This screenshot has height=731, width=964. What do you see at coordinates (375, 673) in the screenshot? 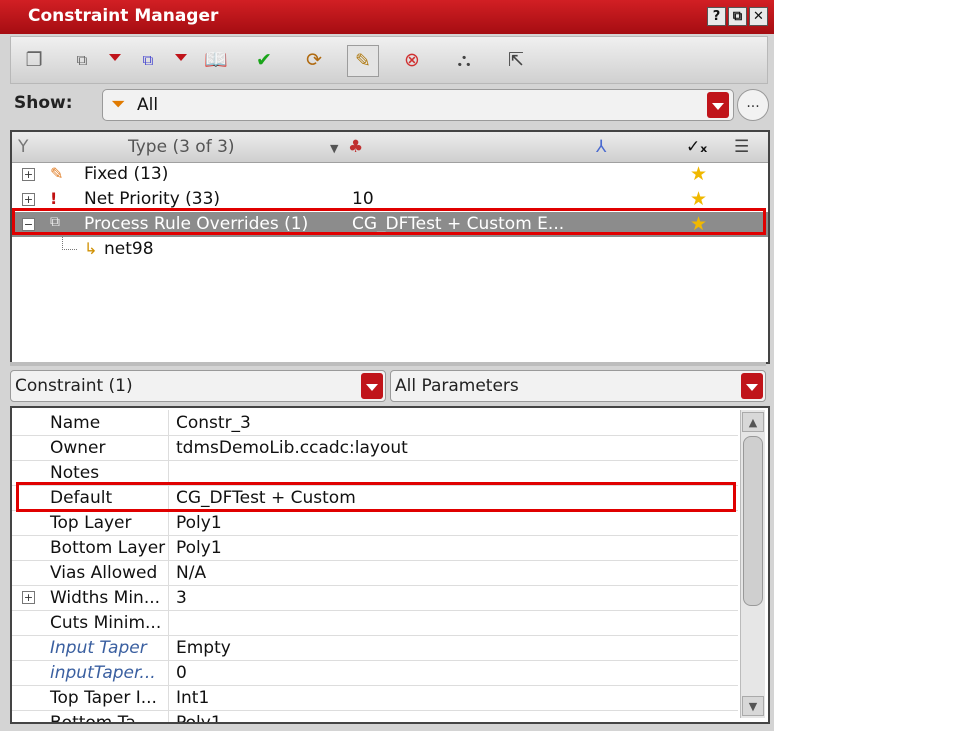
I see `property-row: inputTaper... 0` at bounding box center [375, 673].